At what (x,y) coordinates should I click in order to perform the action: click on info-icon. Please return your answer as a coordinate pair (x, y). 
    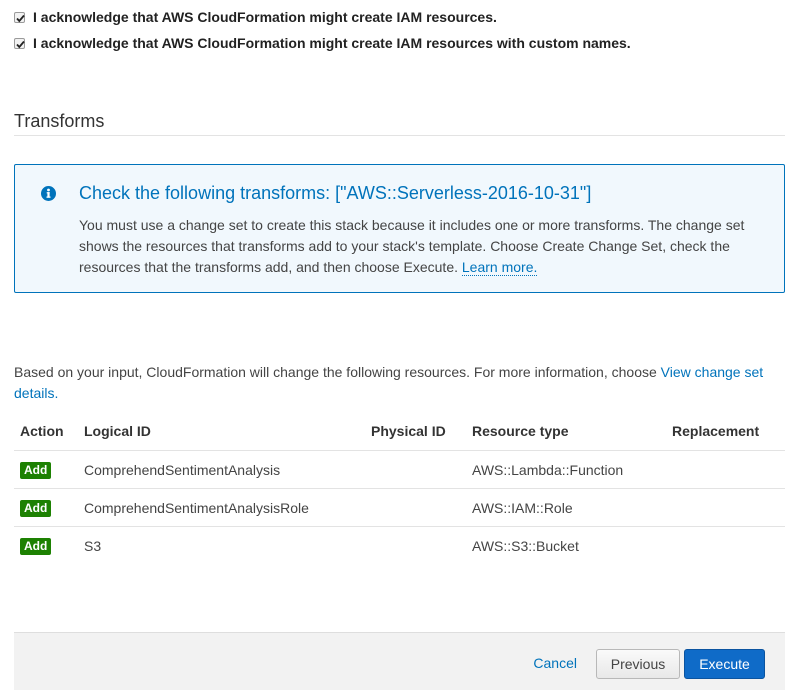
    Looking at the image, I should click on (48, 193).